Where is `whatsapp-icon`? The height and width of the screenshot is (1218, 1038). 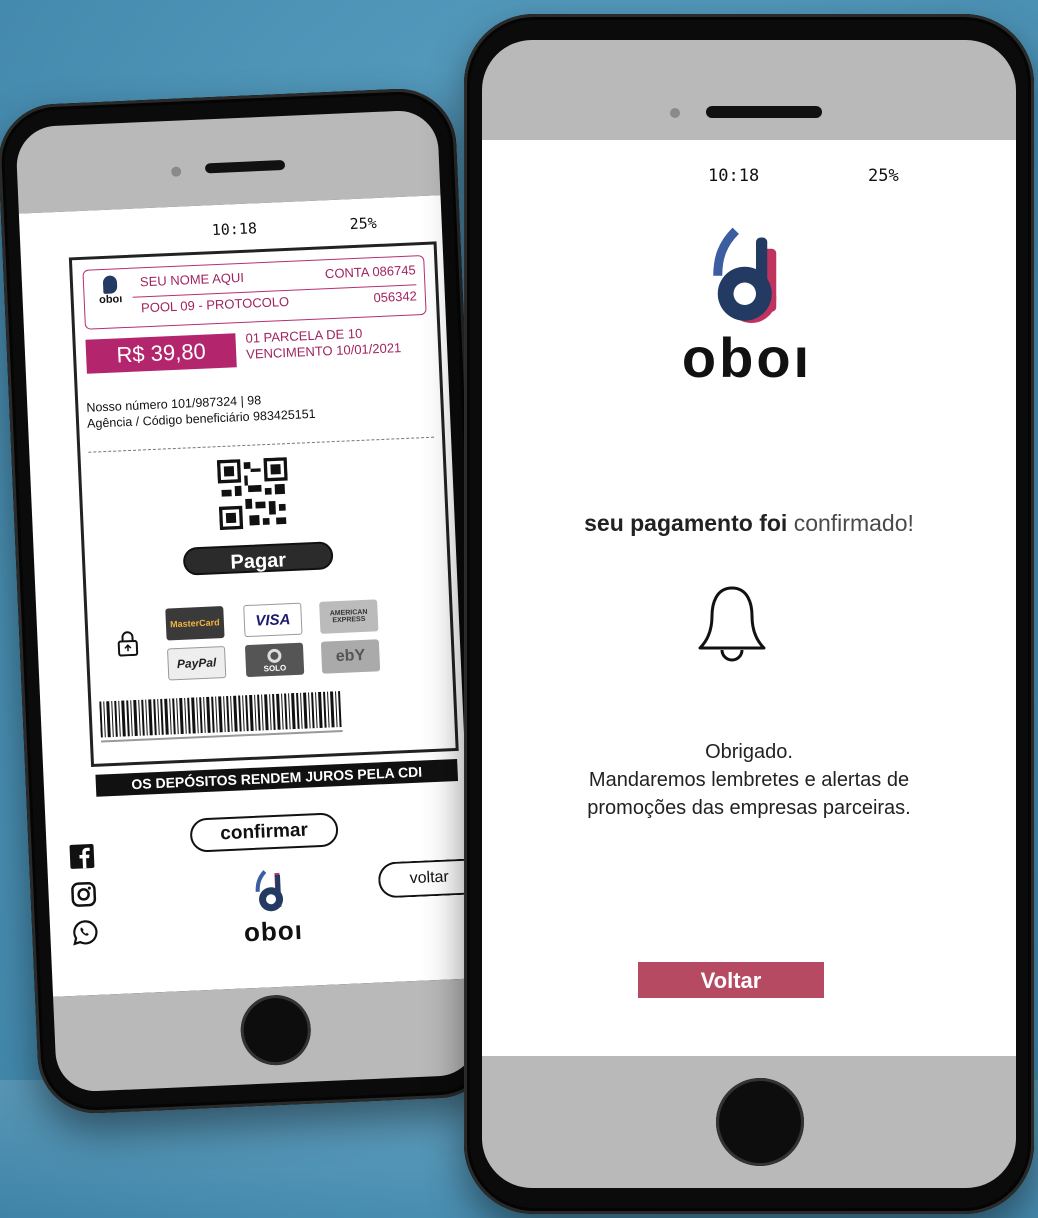
whatsapp-icon is located at coordinates (85, 932).